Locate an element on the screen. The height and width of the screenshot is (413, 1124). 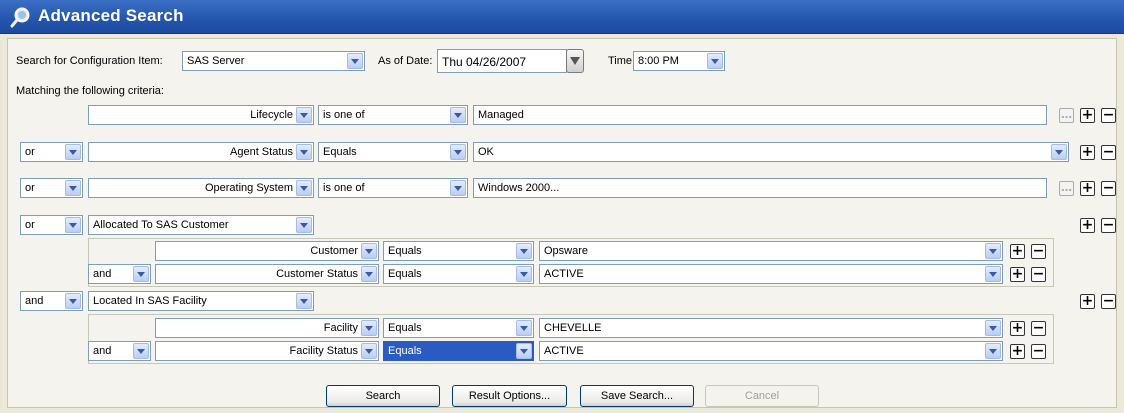
search-for-label: Search for Configuration Item: is located at coordinates (89, 61).